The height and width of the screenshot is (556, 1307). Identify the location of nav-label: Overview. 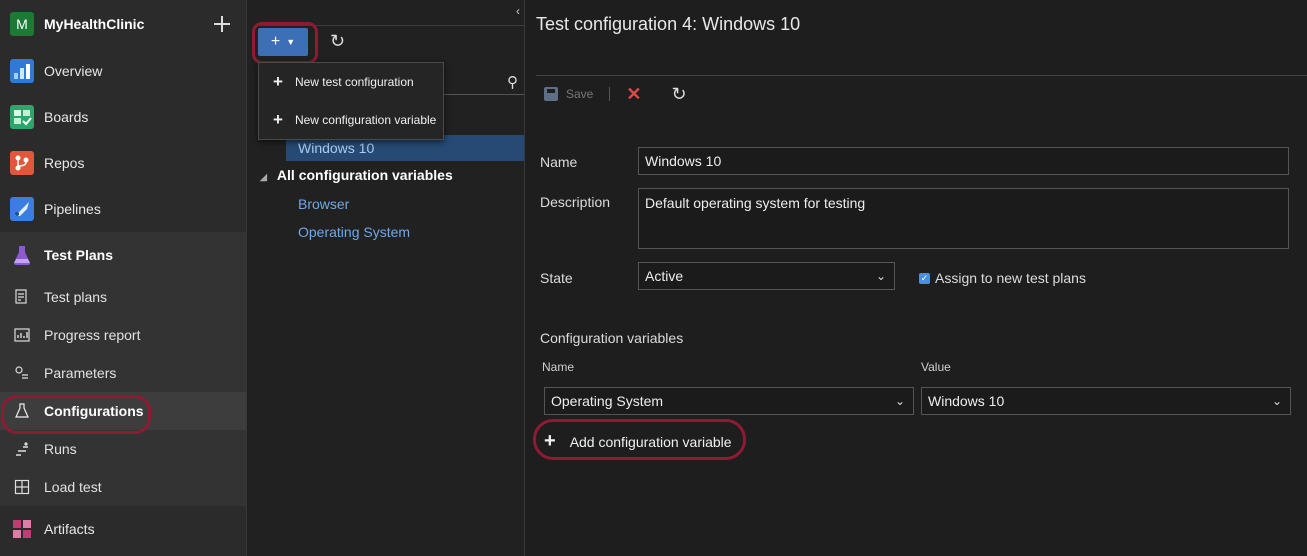
(73, 71).